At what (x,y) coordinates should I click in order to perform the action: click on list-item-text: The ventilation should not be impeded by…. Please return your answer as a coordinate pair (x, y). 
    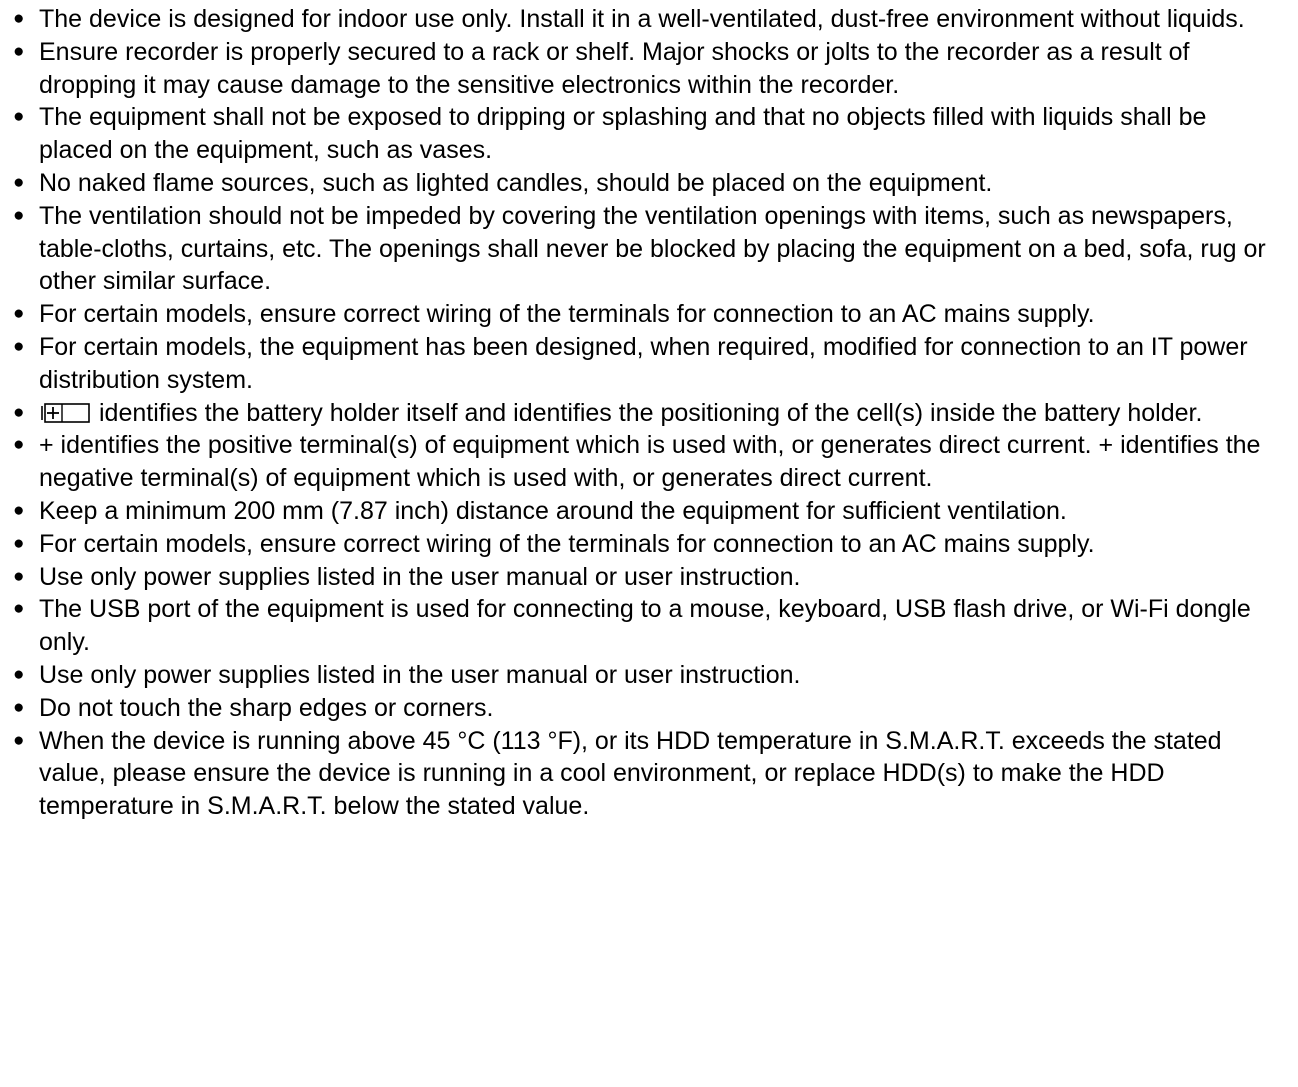
    Looking at the image, I should click on (652, 248).